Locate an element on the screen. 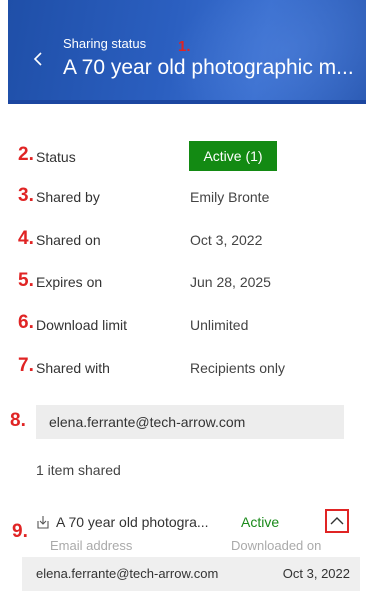  shared-by-value: Emily Bronte is located at coordinates (230, 197).